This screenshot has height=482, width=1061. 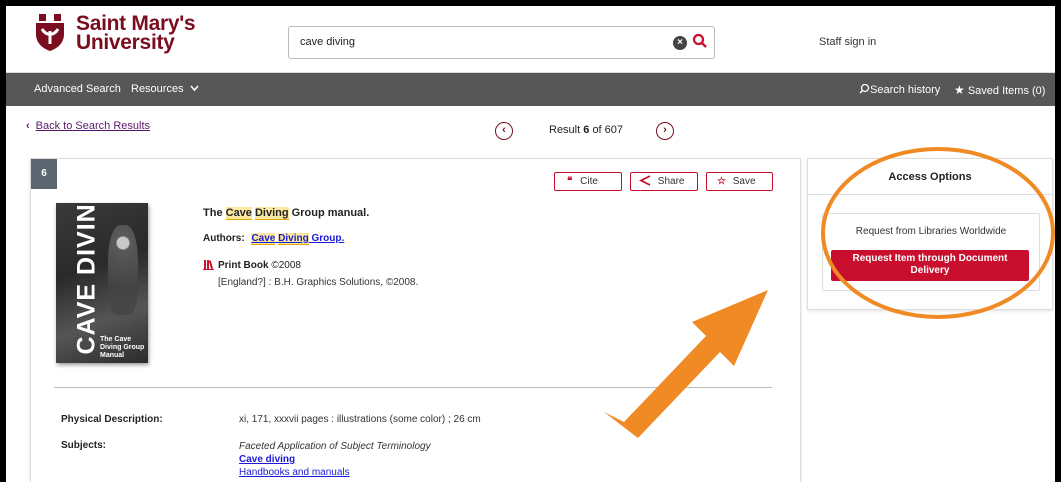 What do you see at coordinates (938, 233) in the screenshot?
I see `highlight-ellipse` at bounding box center [938, 233].